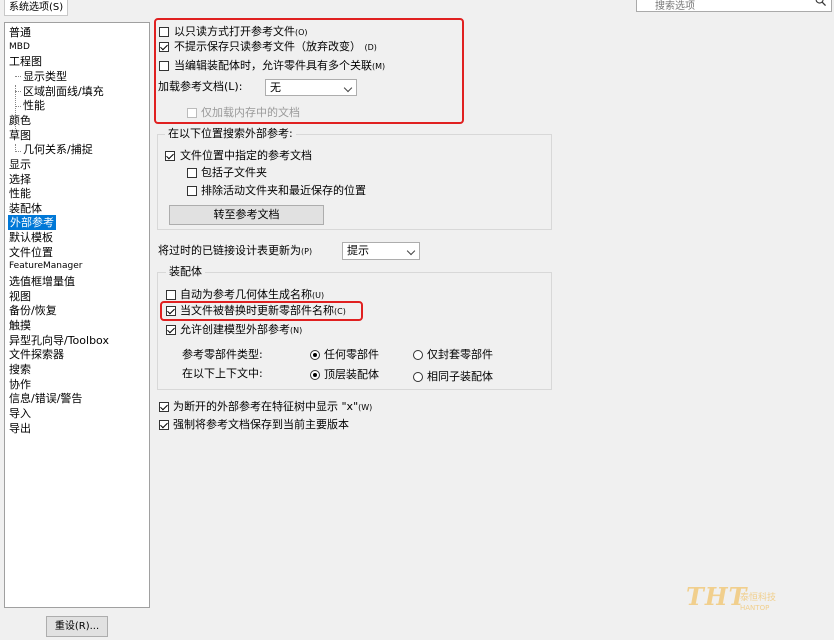 The width and height of the screenshot is (834, 640). What do you see at coordinates (20, 325) in the screenshot?
I see `tree-item: 触摸` at bounding box center [20, 325].